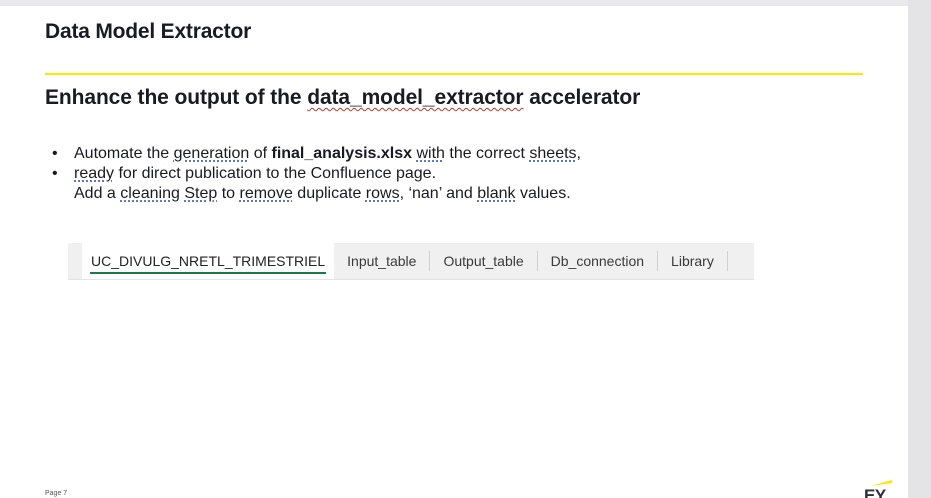 Image resolution: width=931 pixels, height=498 pixels. Describe the element at coordinates (211, 153) in the screenshot. I see `text-run: generation` at that location.